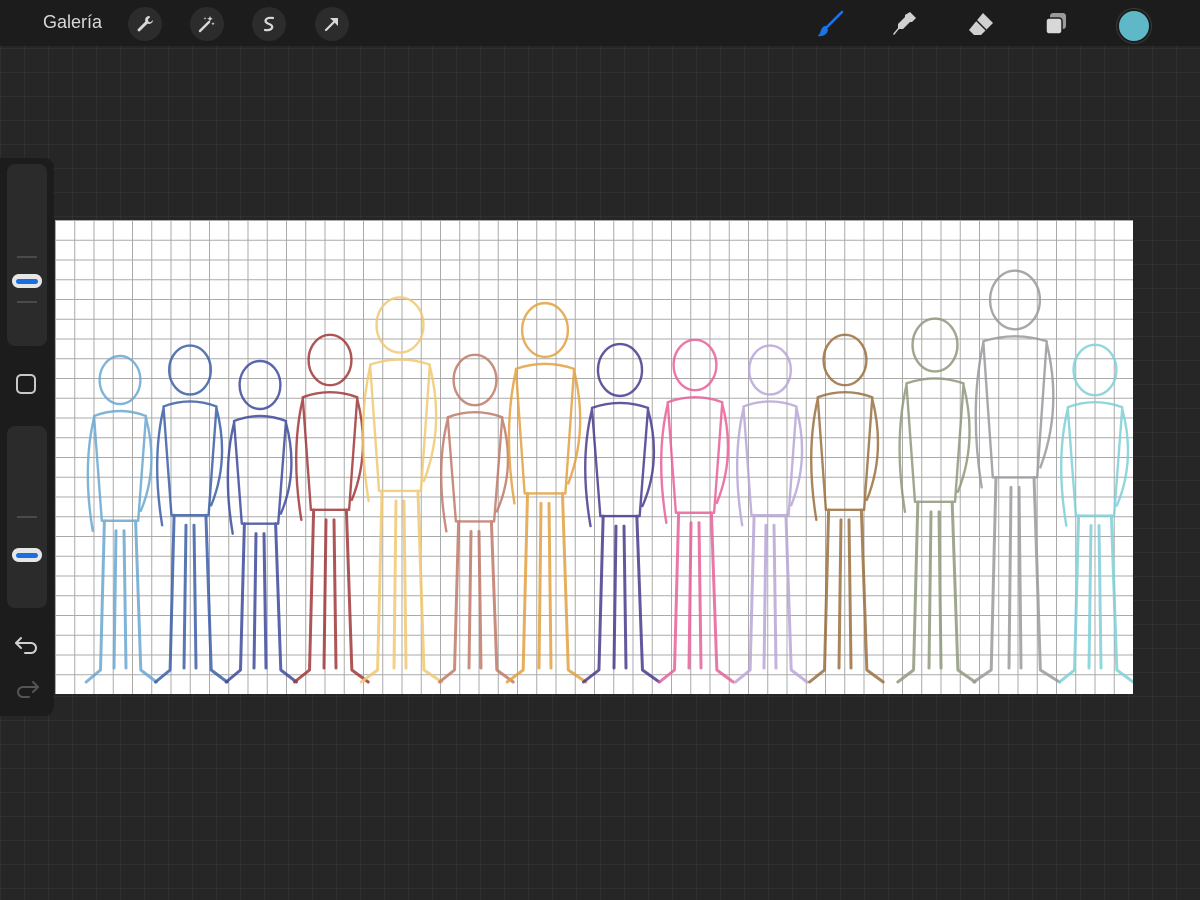 This screenshot has width=1200, height=900. What do you see at coordinates (27, 688) in the screenshot?
I see `redo-icon` at bounding box center [27, 688].